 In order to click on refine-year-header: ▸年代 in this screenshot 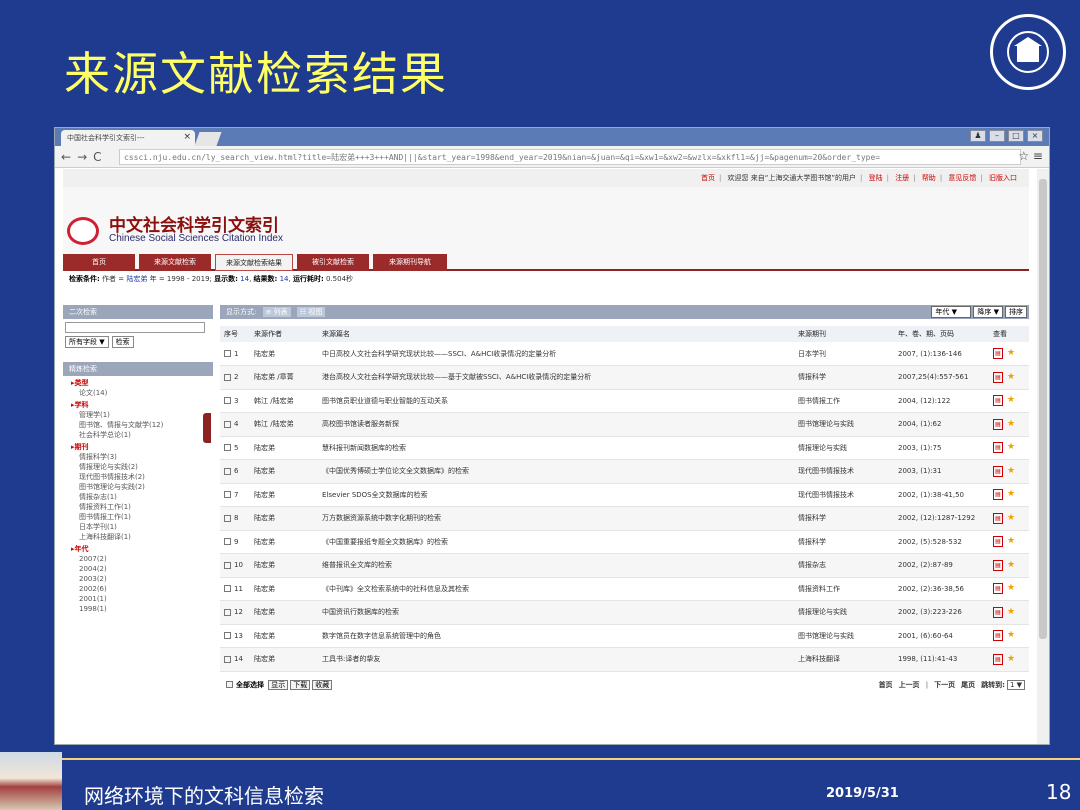, I will do `click(142, 549)`.